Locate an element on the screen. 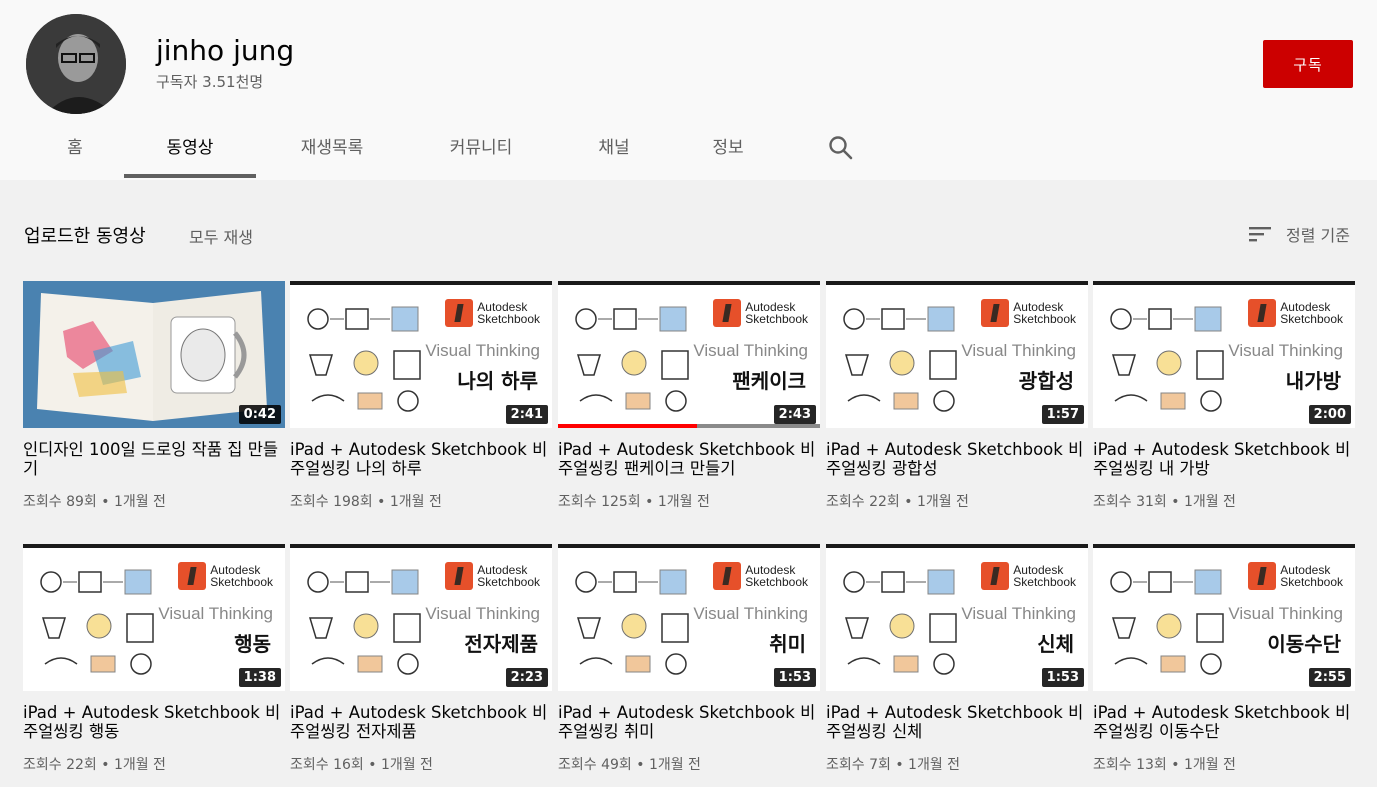  thumbnail-topic-word: 전자제품 is located at coordinates (501, 644).